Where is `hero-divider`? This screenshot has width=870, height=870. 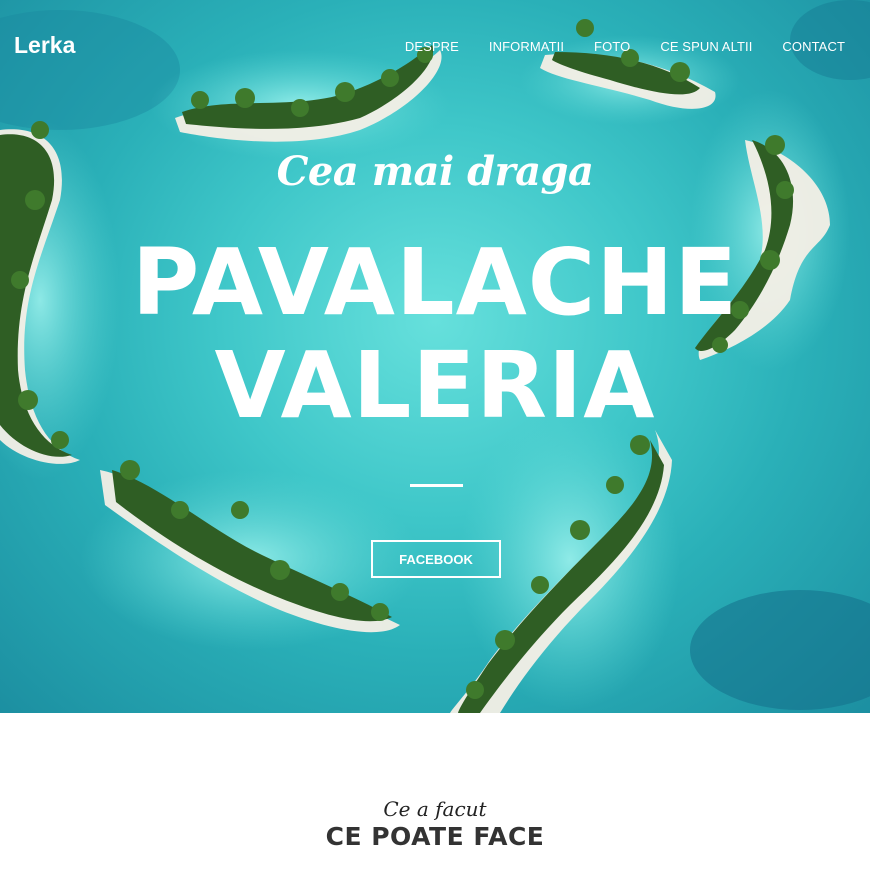 hero-divider is located at coordinates (436, 485).